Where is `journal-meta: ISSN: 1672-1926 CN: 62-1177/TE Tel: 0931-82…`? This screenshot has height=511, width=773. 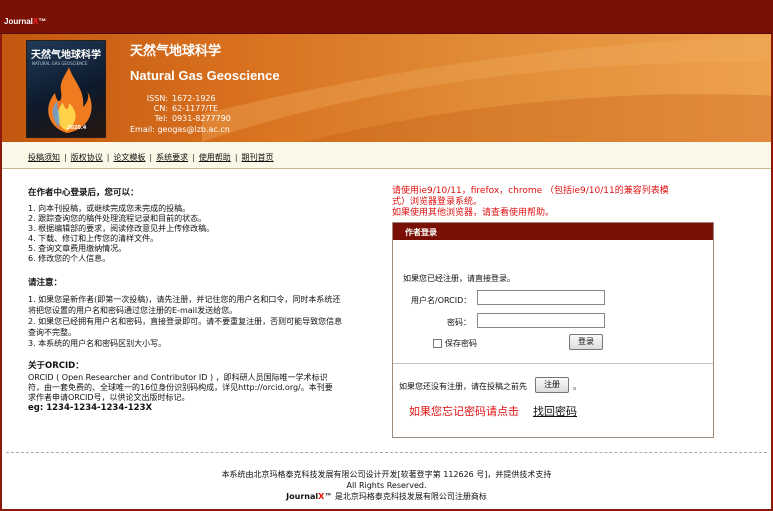
journal-meta: ISSN: 1672-1926 CN: 62-1177/TE Tel: 0931-82… is located at coordinates (181, 109).